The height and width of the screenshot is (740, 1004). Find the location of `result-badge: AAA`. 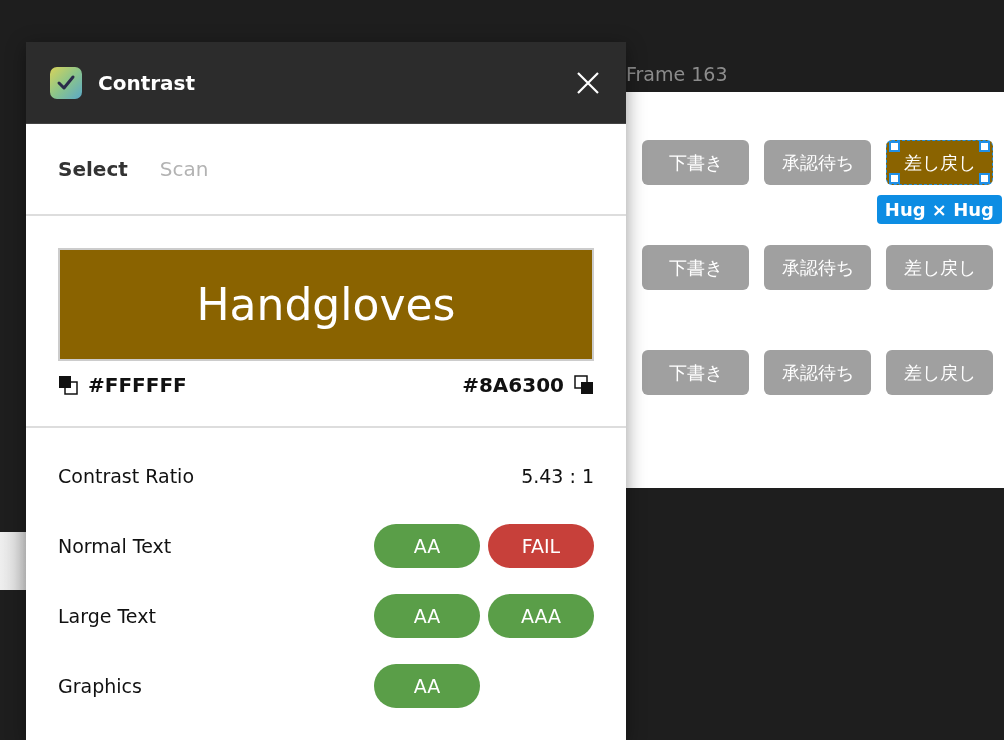

result-badge: AAA is located at coordinates (541, 616).